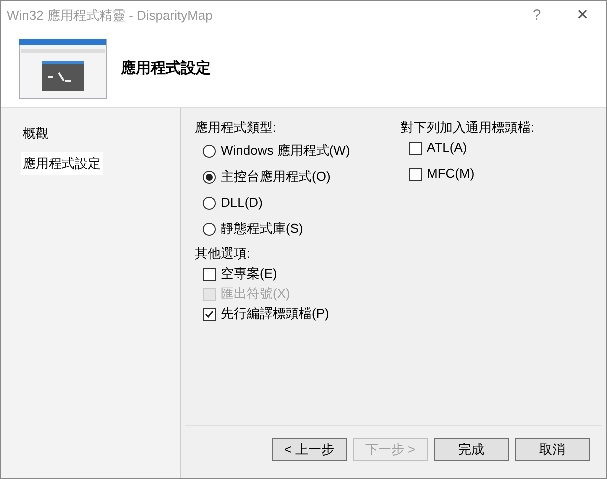 Image resolution: width=607 pixels, height=479 pixels. Describe the element at coordinates (255, 294) in the screenshot. I see `checkbox-label: 匯出符號(X)` at that location.